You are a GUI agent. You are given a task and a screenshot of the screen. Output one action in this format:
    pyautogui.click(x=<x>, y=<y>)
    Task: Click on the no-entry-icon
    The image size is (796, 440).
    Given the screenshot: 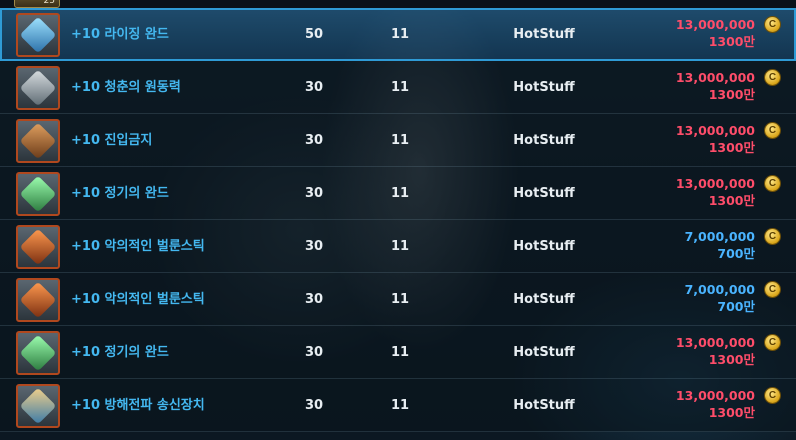 What is the action you would take?
    pyautogui.click(x=38, y=141)
    